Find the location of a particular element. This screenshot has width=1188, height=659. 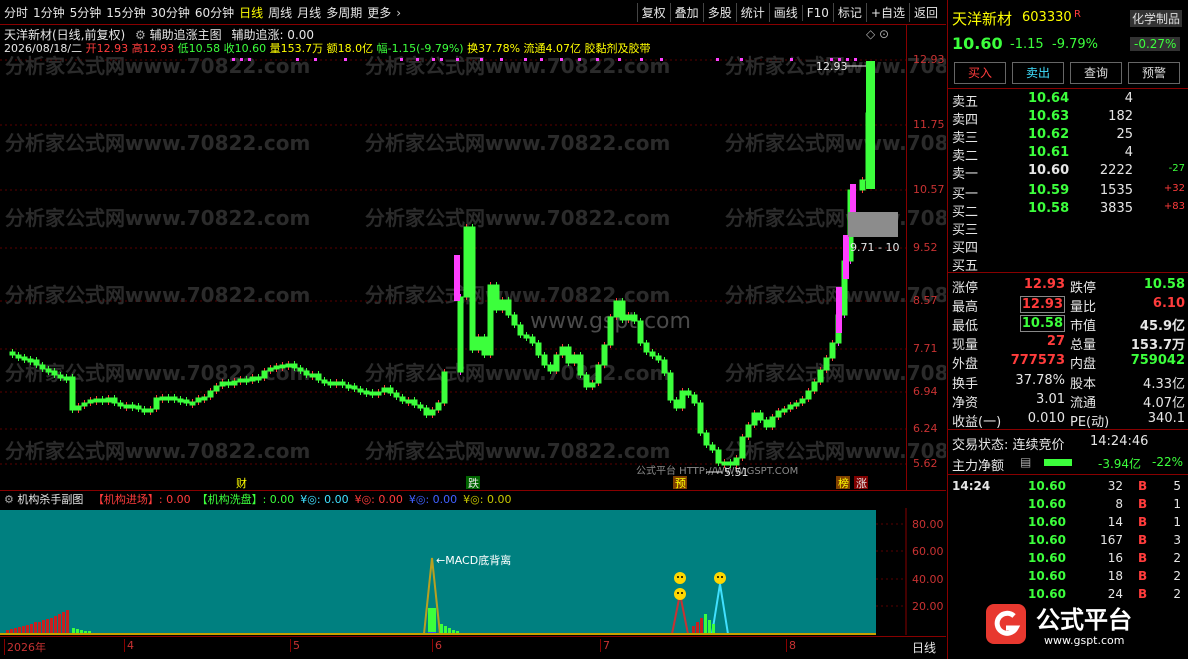

tool-button-4: 画线 is located at coordinates (785, 12).